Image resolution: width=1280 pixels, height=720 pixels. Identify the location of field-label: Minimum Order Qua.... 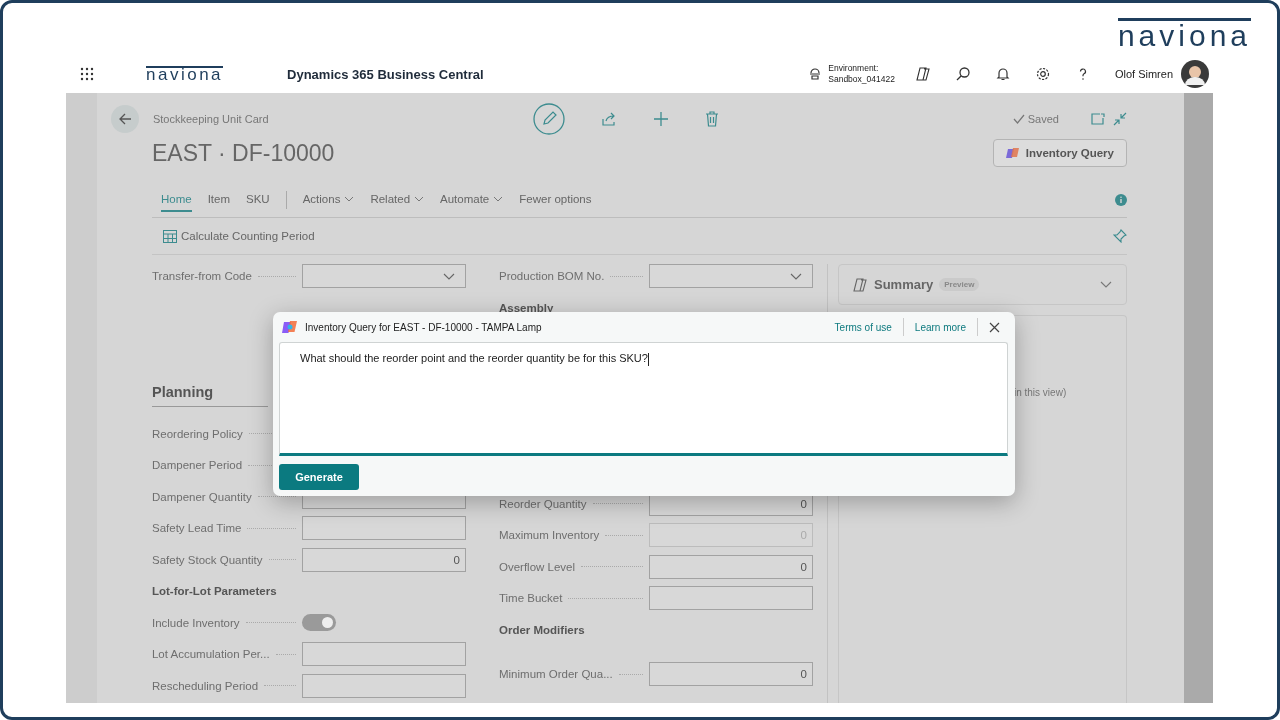
(555, 674).